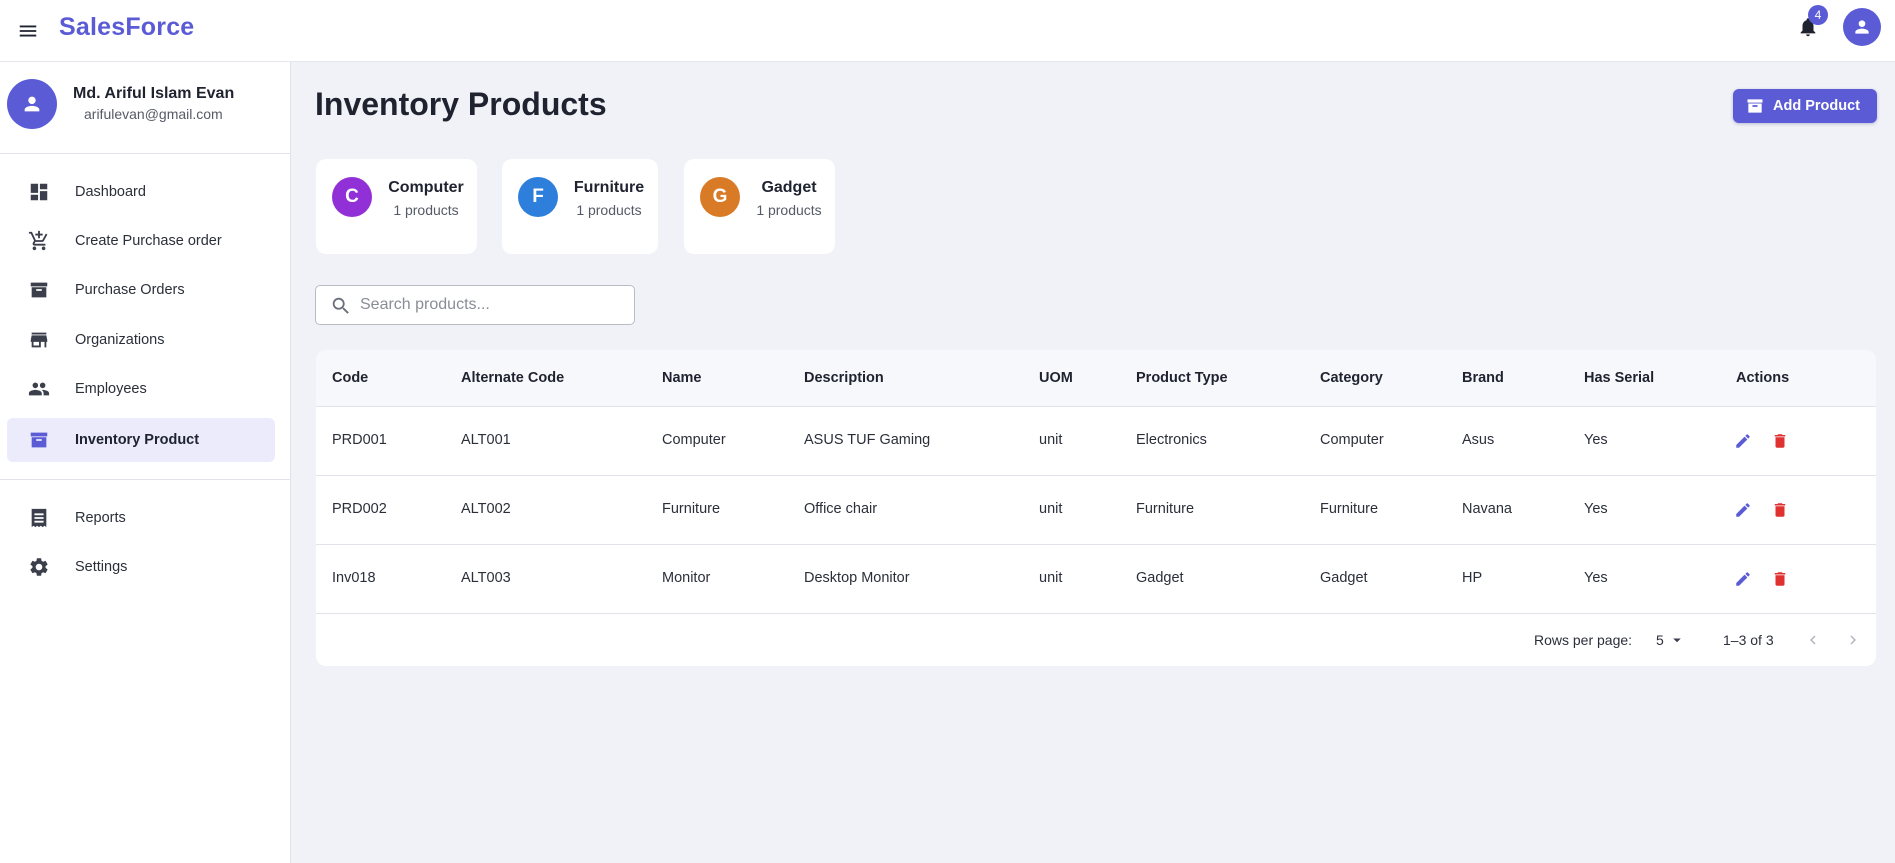 This screenshot has width=1895, height=863. Describe the element at coordinates (844, 378) in the screenshot. I see `column-header-description: Description` at that location.